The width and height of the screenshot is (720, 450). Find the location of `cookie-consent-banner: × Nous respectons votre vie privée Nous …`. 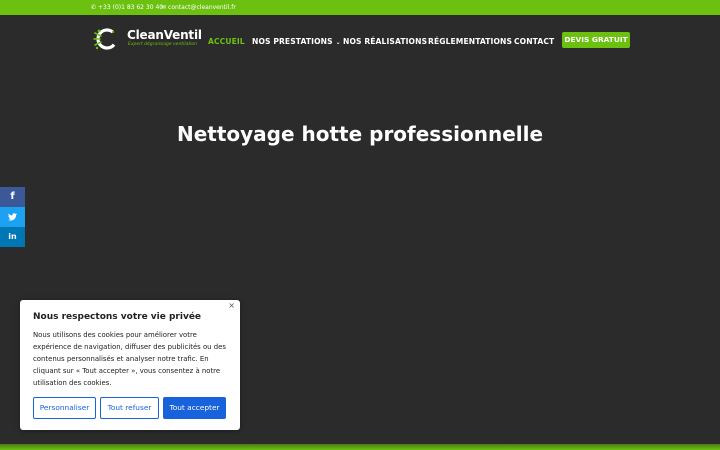

cookie-consent-banner: × Nous respectons votre vie privée Nous … is located at coordinates (130, 365).